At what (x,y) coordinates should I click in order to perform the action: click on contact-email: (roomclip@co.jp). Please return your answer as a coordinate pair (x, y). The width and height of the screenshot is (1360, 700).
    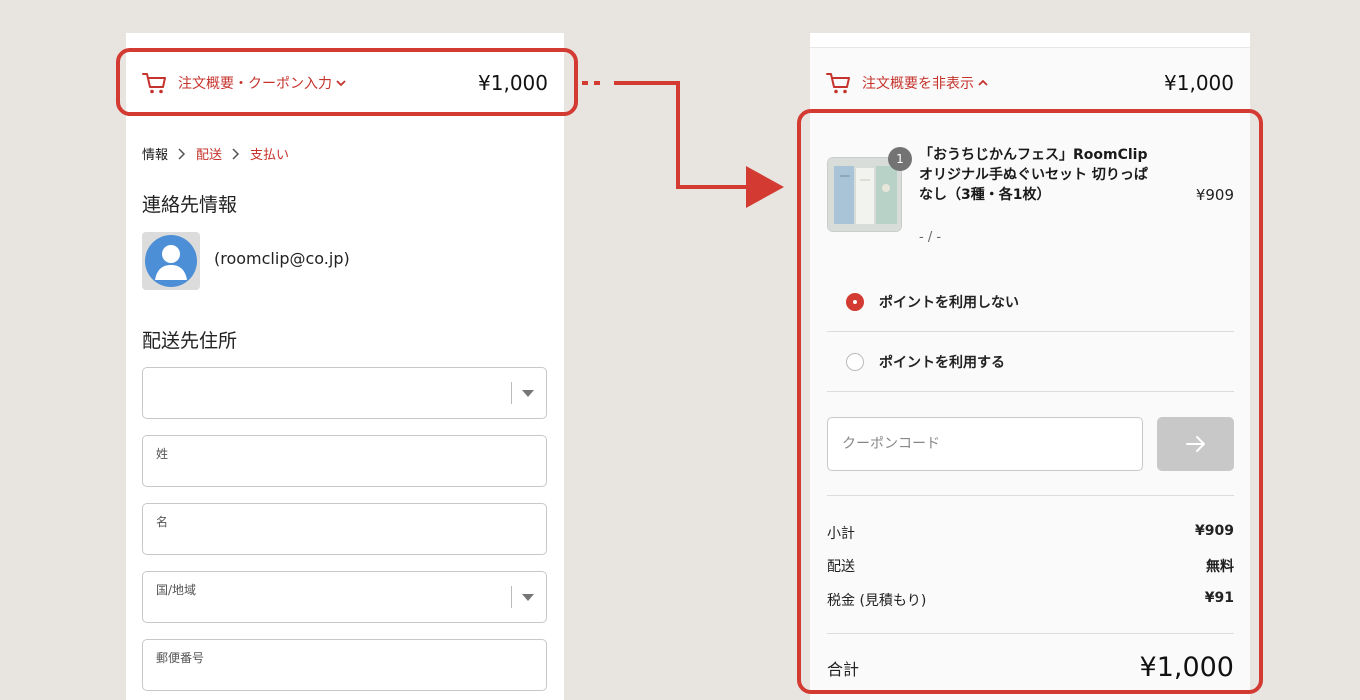
    Looking at the image, I should click on (282, 258).